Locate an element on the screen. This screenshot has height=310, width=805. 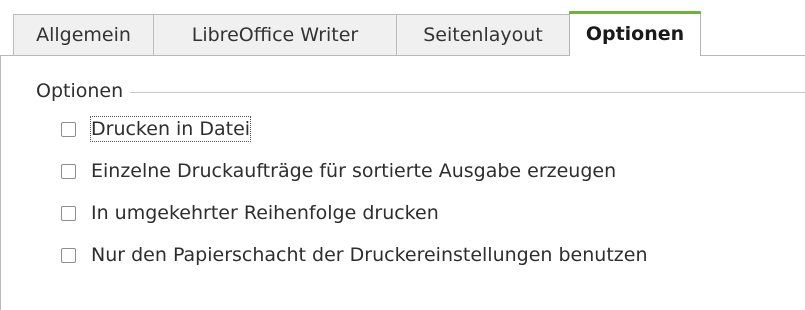
option-label: In umgekehrter Reihenfolge drucken is located at coordinates (265, 213).